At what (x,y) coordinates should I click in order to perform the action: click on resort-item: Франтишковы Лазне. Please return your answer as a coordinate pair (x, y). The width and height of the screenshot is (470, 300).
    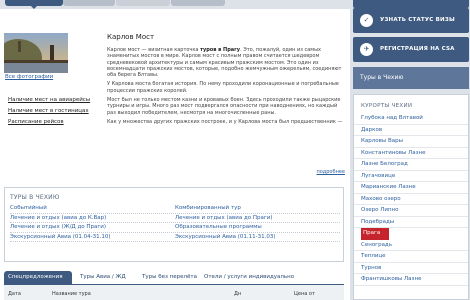
    Looking at the image, I should click on (411, 280).